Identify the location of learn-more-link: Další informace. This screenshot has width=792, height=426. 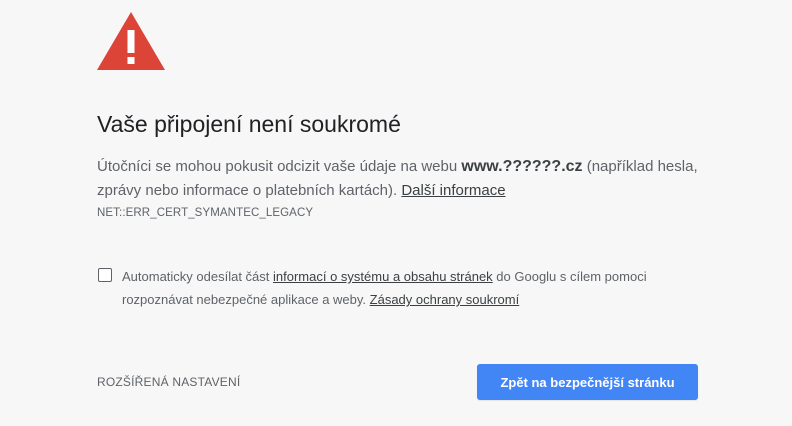
(453, 190).